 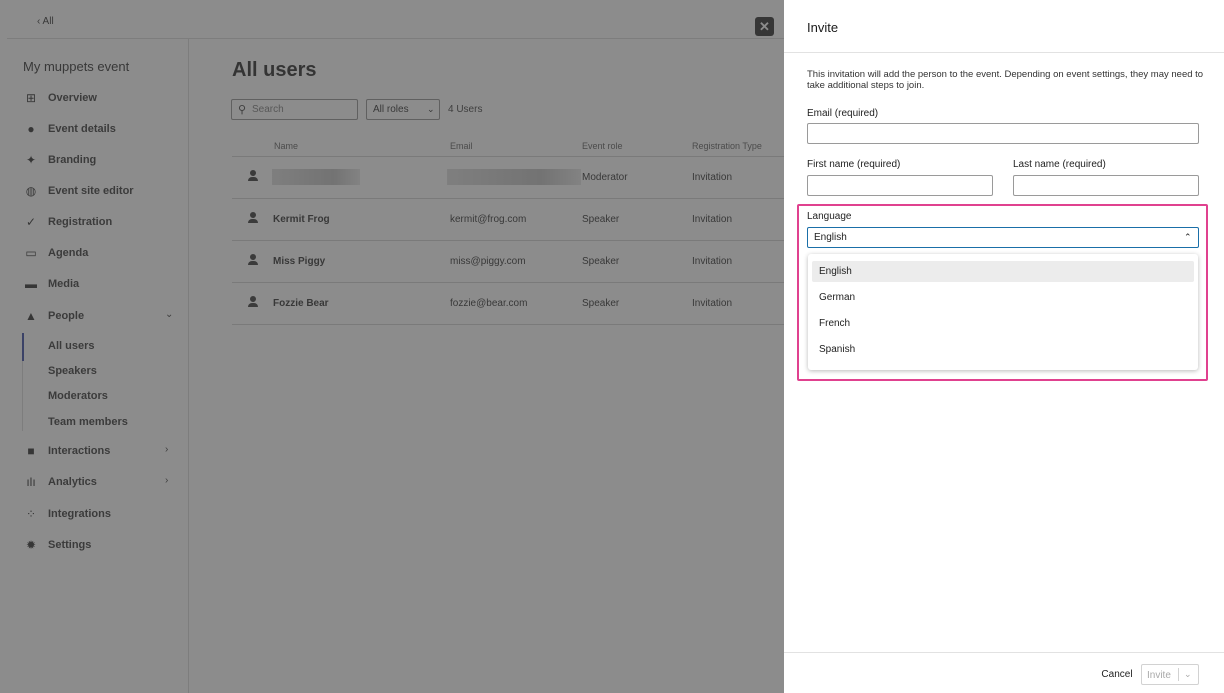 What do you see at coordinates (286, 146) in the screenshot?
I see `column-header-name: Name` at bounding box center [286, 146].